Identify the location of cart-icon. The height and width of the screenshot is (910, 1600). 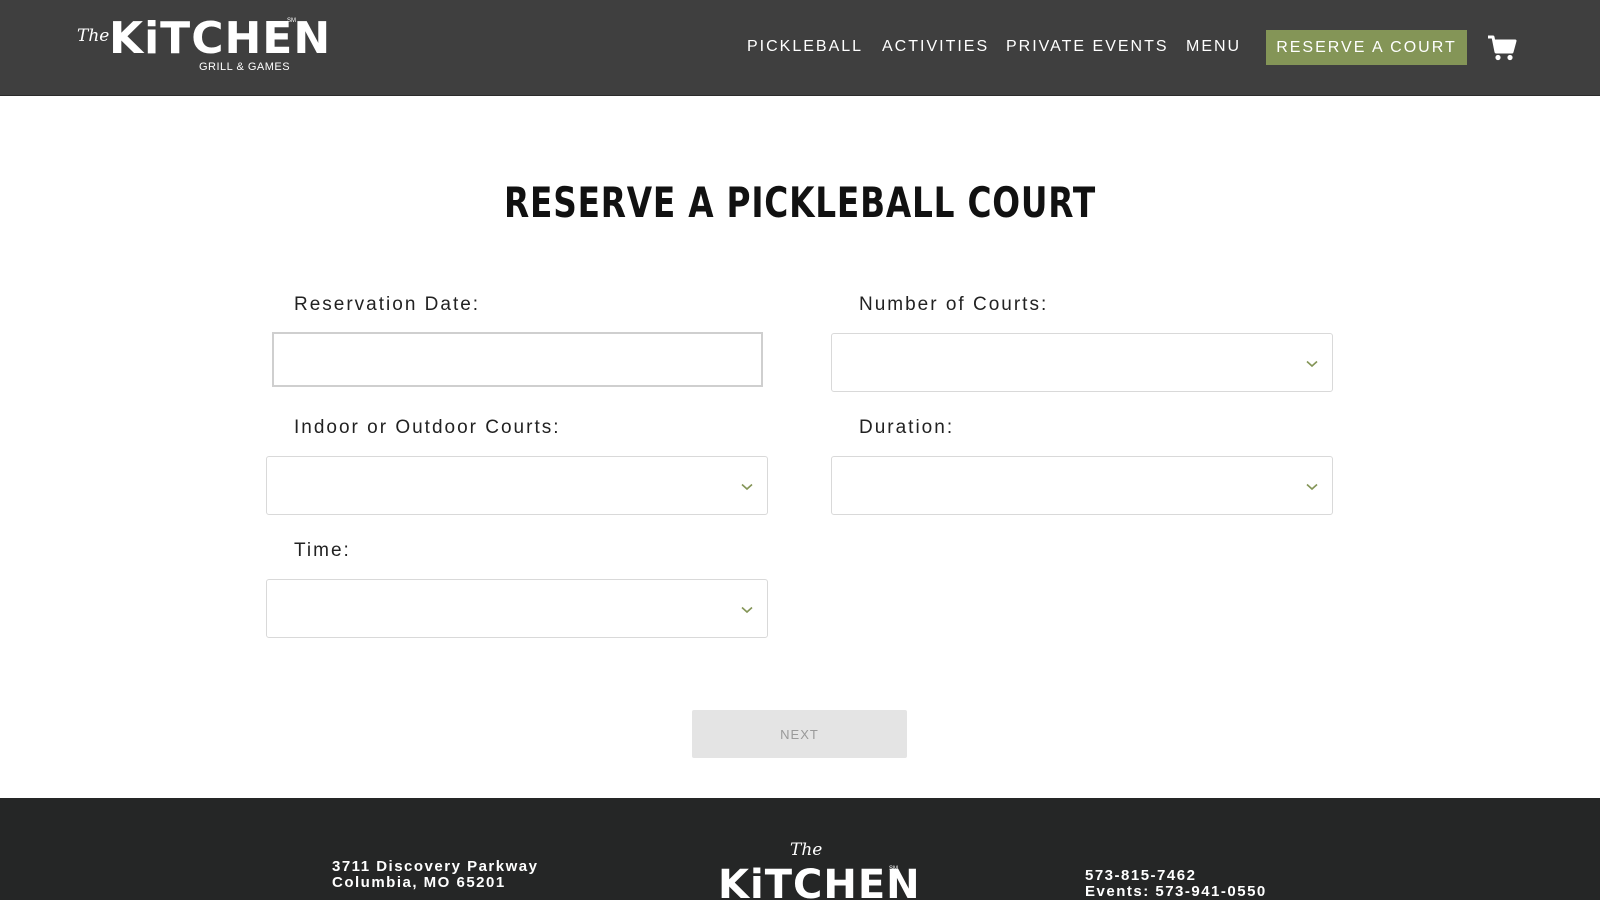
(1502, 48).